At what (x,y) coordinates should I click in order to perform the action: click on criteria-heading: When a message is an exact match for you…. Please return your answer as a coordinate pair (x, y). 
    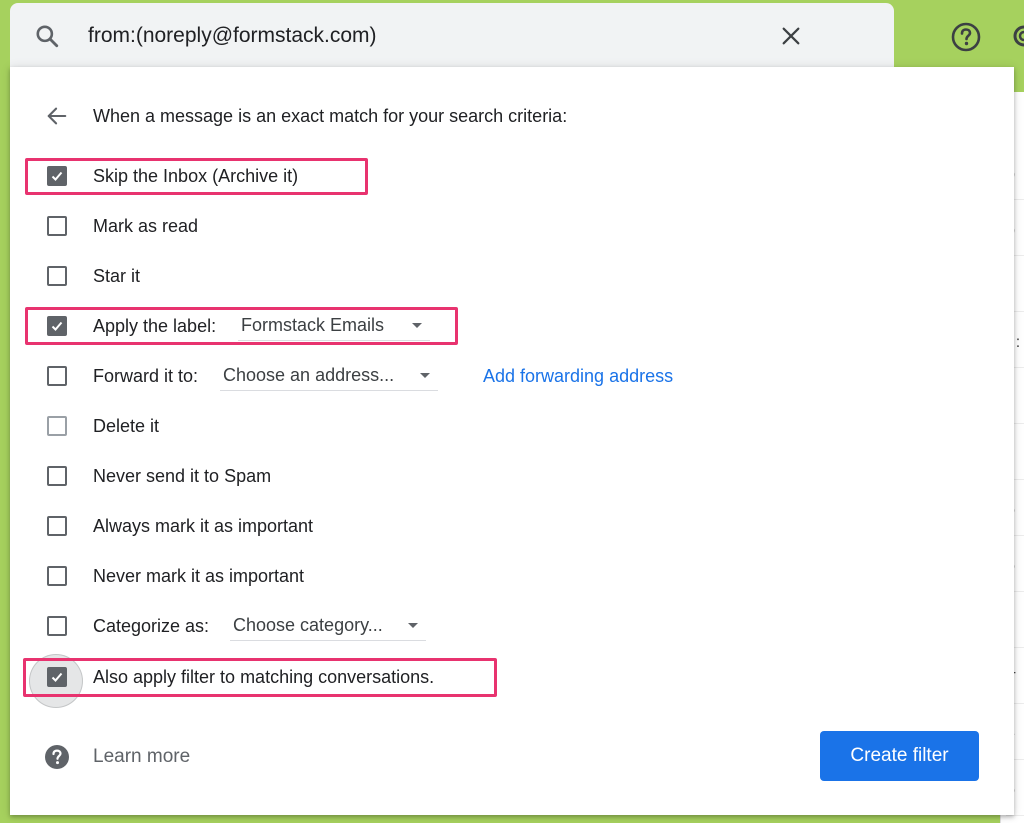
    Looking at the image, I should click on (330, 116).